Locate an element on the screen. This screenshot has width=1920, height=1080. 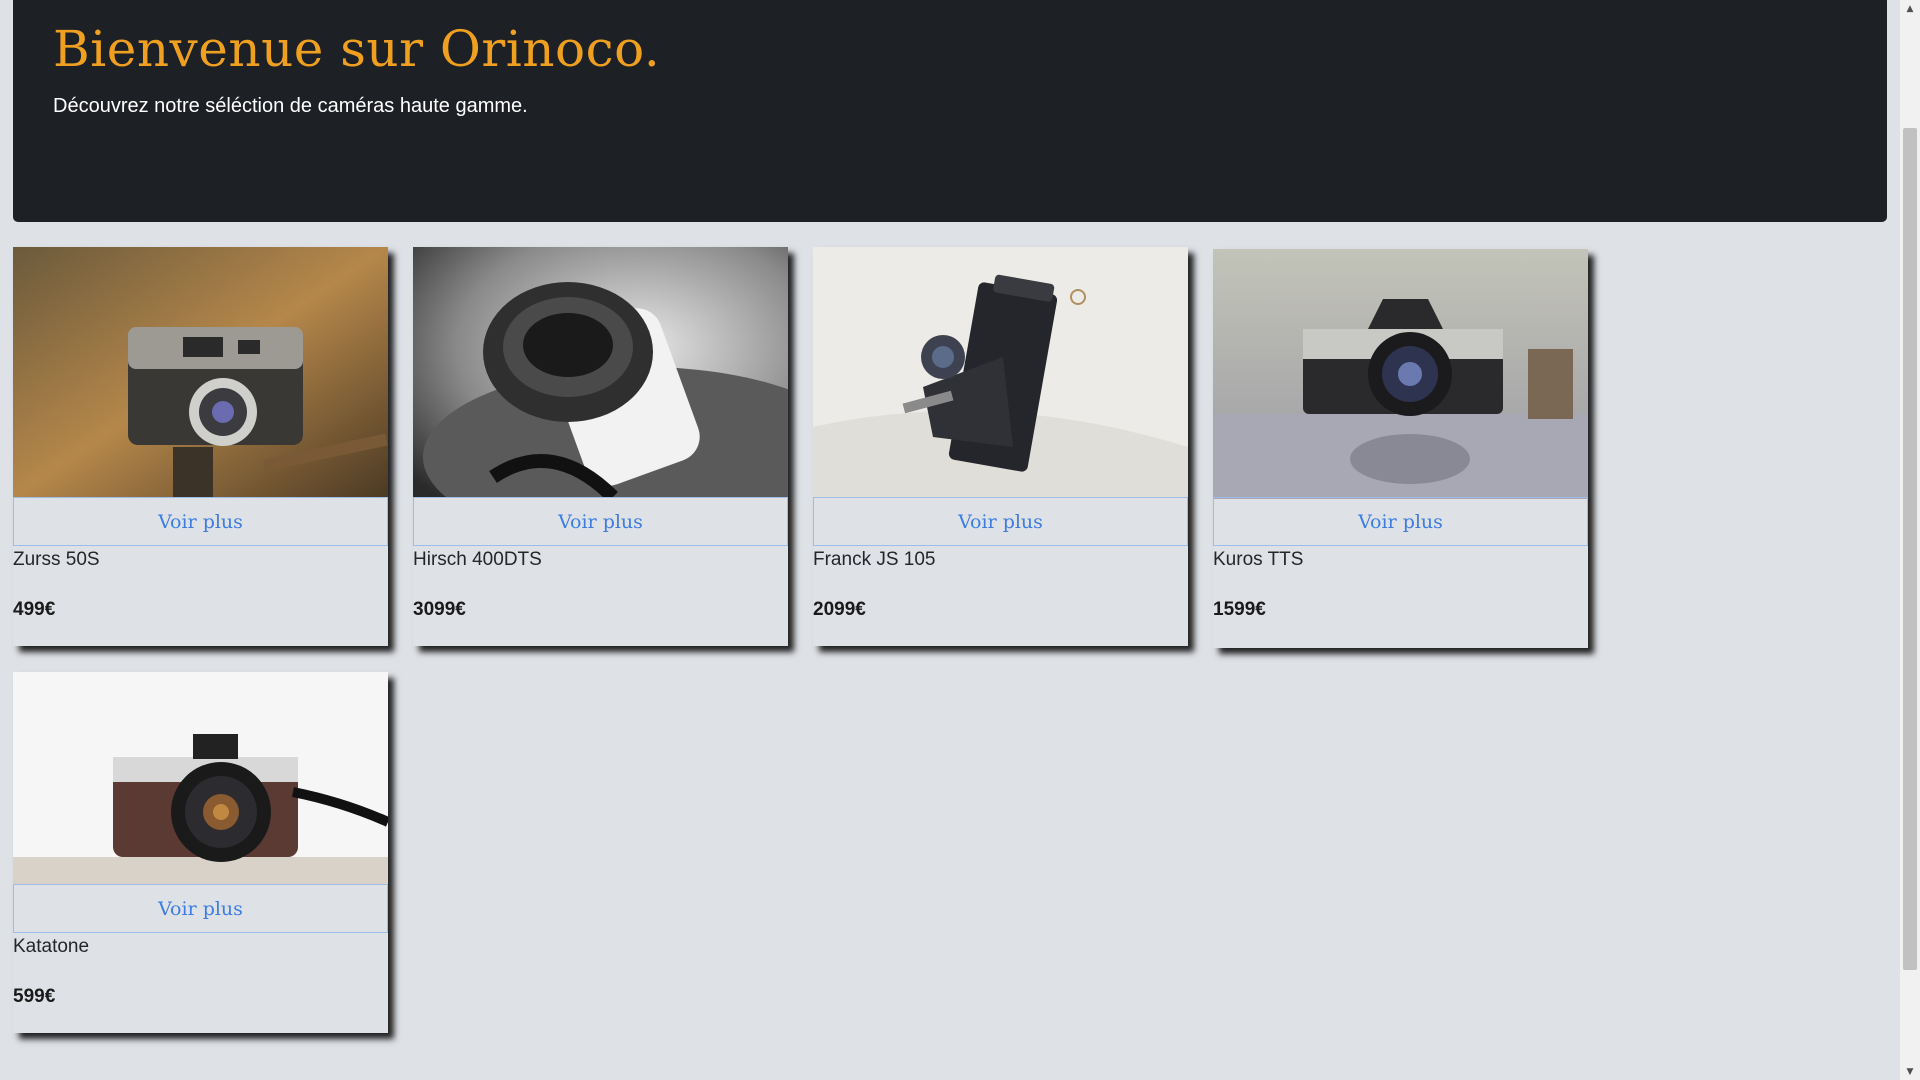
product-name: Katatone is located at coordinates (51, 946).